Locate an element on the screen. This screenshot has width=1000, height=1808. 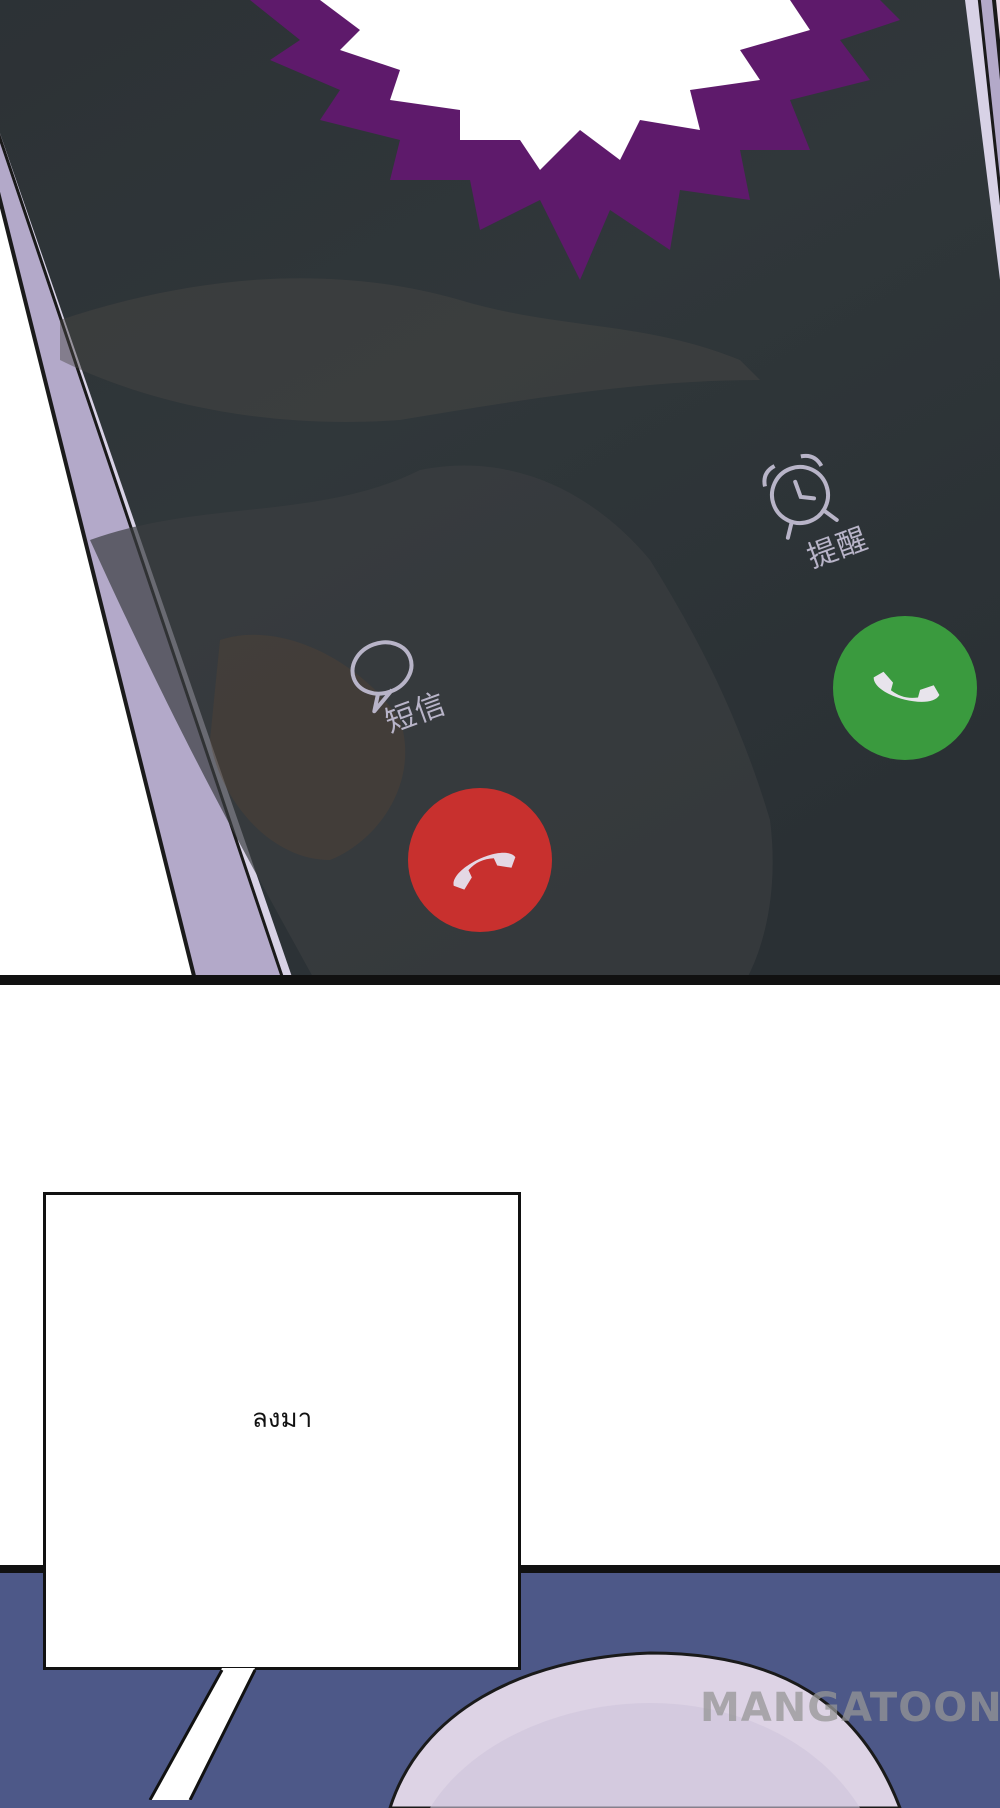
phone-decline-button is located at coordinates (480, 860).